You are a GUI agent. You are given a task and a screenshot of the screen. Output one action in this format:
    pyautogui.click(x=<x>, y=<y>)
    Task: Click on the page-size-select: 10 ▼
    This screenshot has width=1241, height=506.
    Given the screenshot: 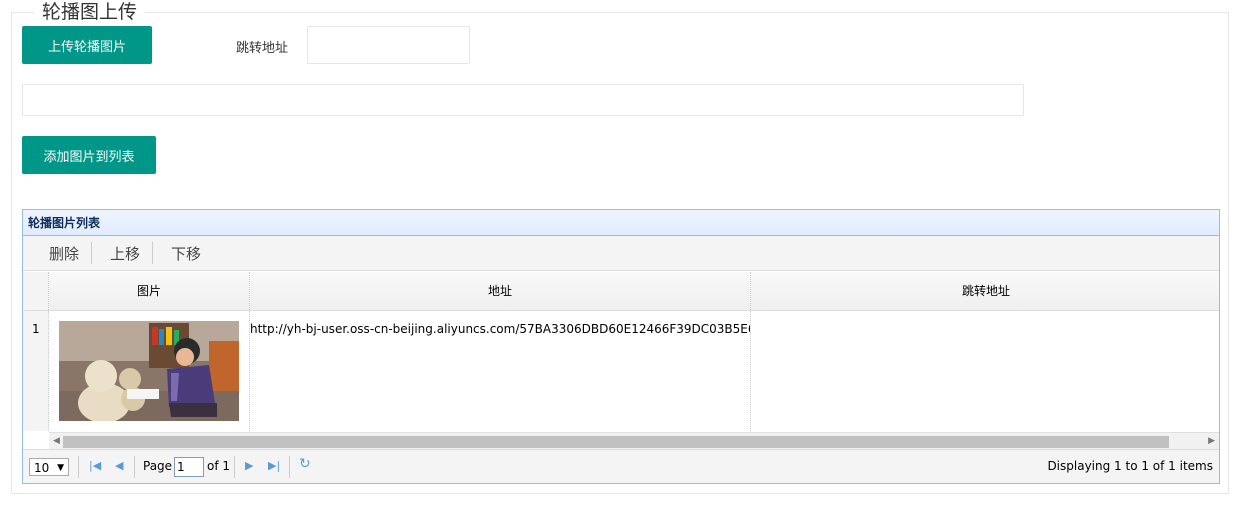 What is the action you would take?
    pyautogui.click(x=49, y=467)
    